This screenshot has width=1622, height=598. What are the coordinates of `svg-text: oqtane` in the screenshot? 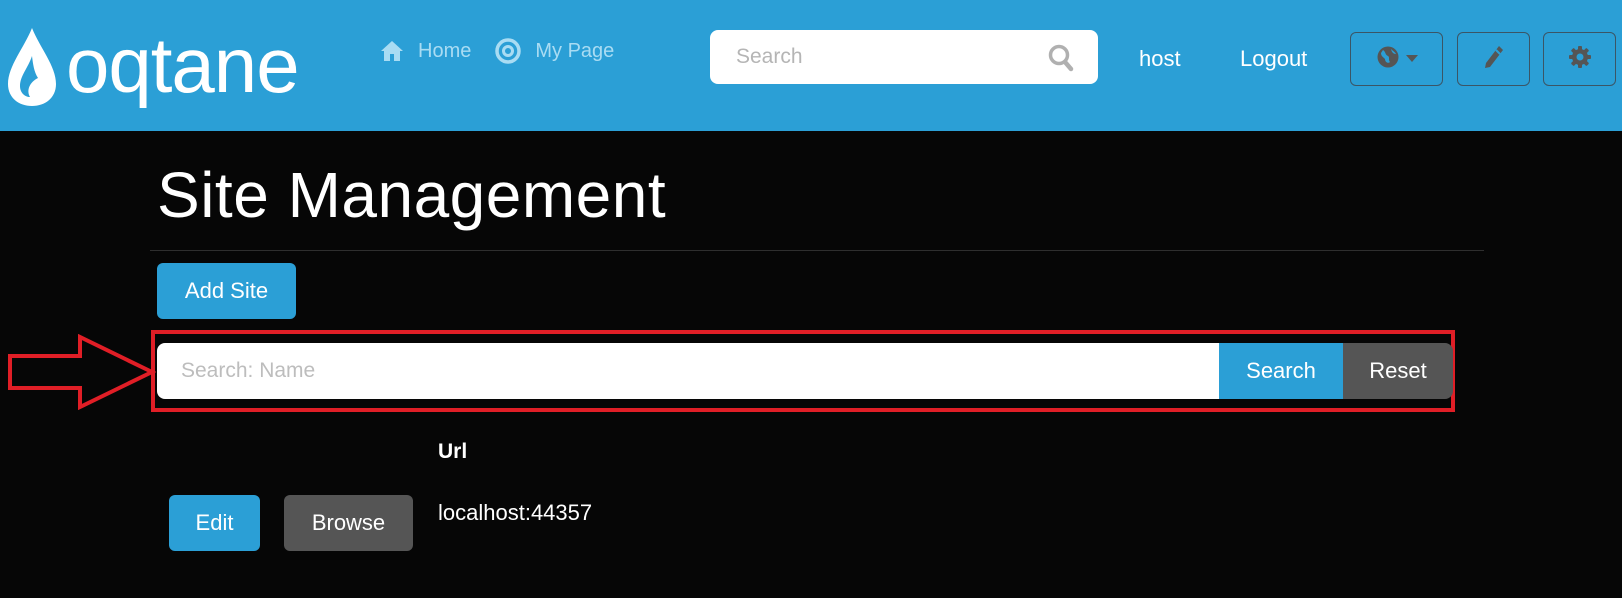 It's located at (182, 67).